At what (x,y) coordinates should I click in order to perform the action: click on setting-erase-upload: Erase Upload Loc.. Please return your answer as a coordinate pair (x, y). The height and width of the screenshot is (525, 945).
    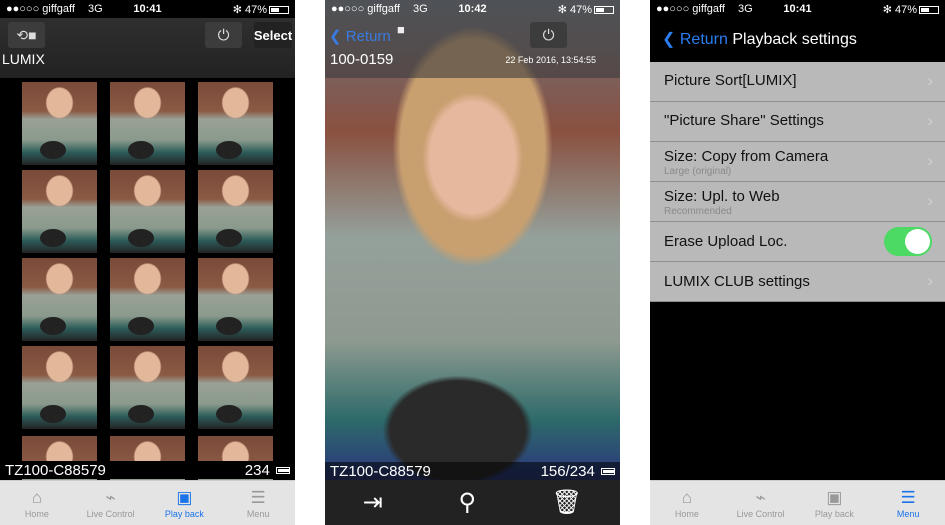
    Looking at the image, I should click on (797, 242).